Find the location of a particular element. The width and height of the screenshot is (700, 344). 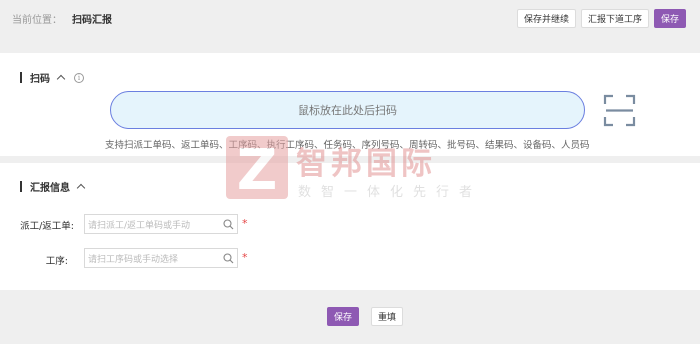

top-toolbar: 保存并继续 汇报下道工序 保存 is located at coordinates (601, 18).